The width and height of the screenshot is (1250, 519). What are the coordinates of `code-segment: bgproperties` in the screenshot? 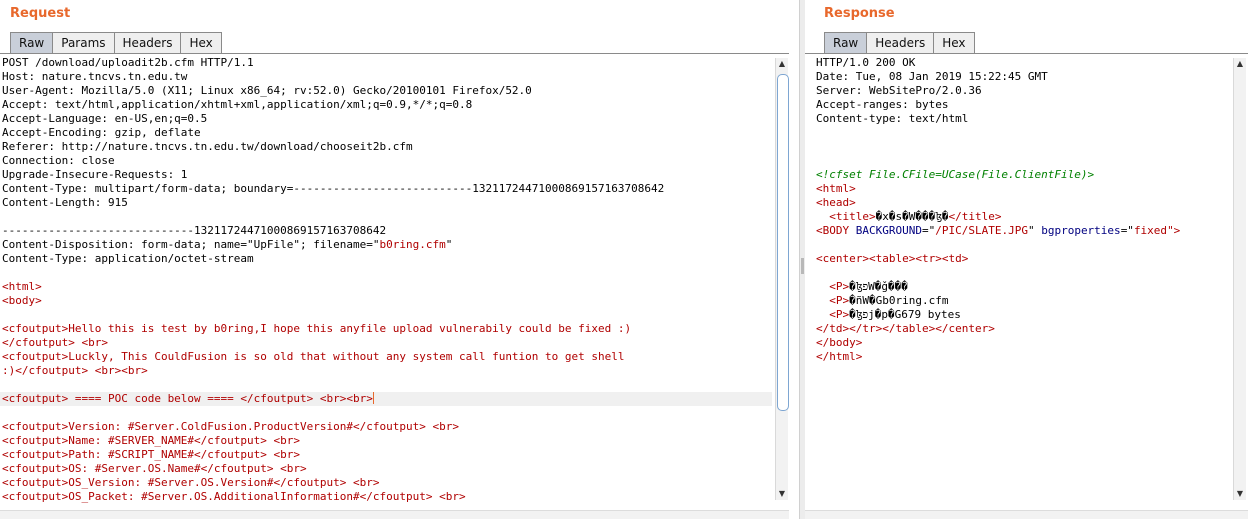 It's located at (1081, 230).